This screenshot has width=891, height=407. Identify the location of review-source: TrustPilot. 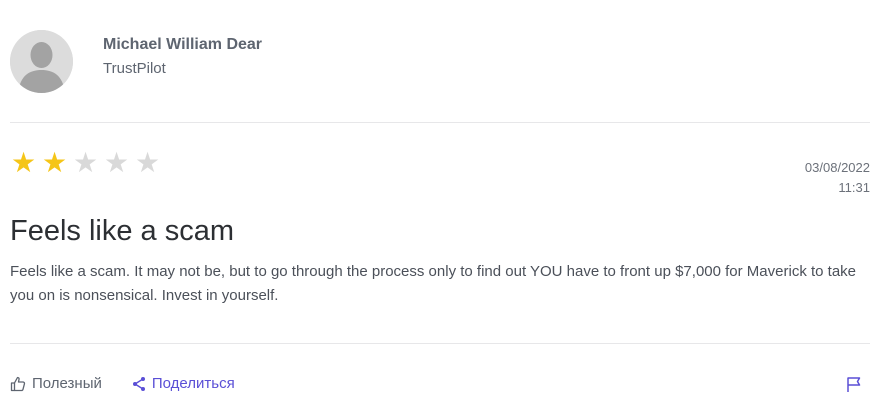
(134, 68).